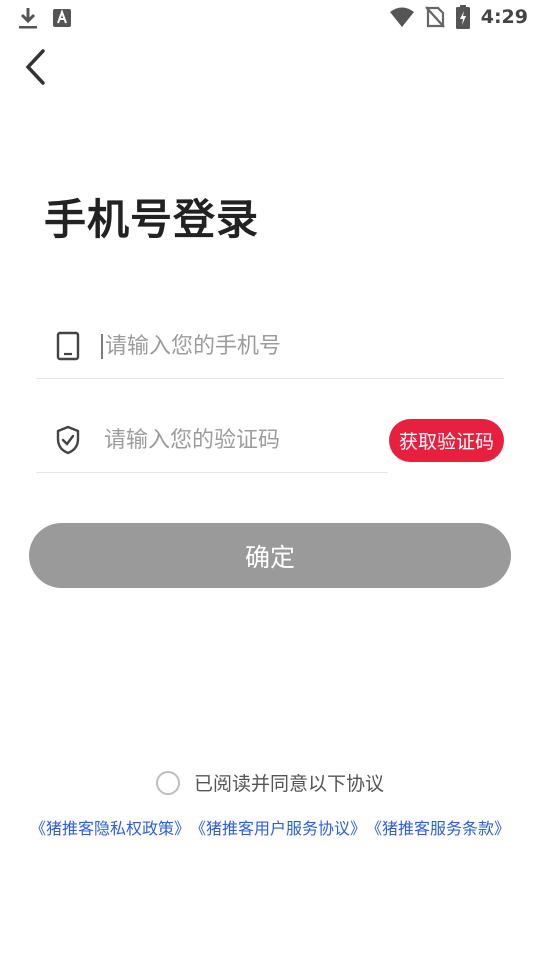 The width and height of the screenshot is (540, 960). What do you see at coordinates (504, 17) in the screenshot?
I see `status-time: 4:29` at bounding box center [504, 17].